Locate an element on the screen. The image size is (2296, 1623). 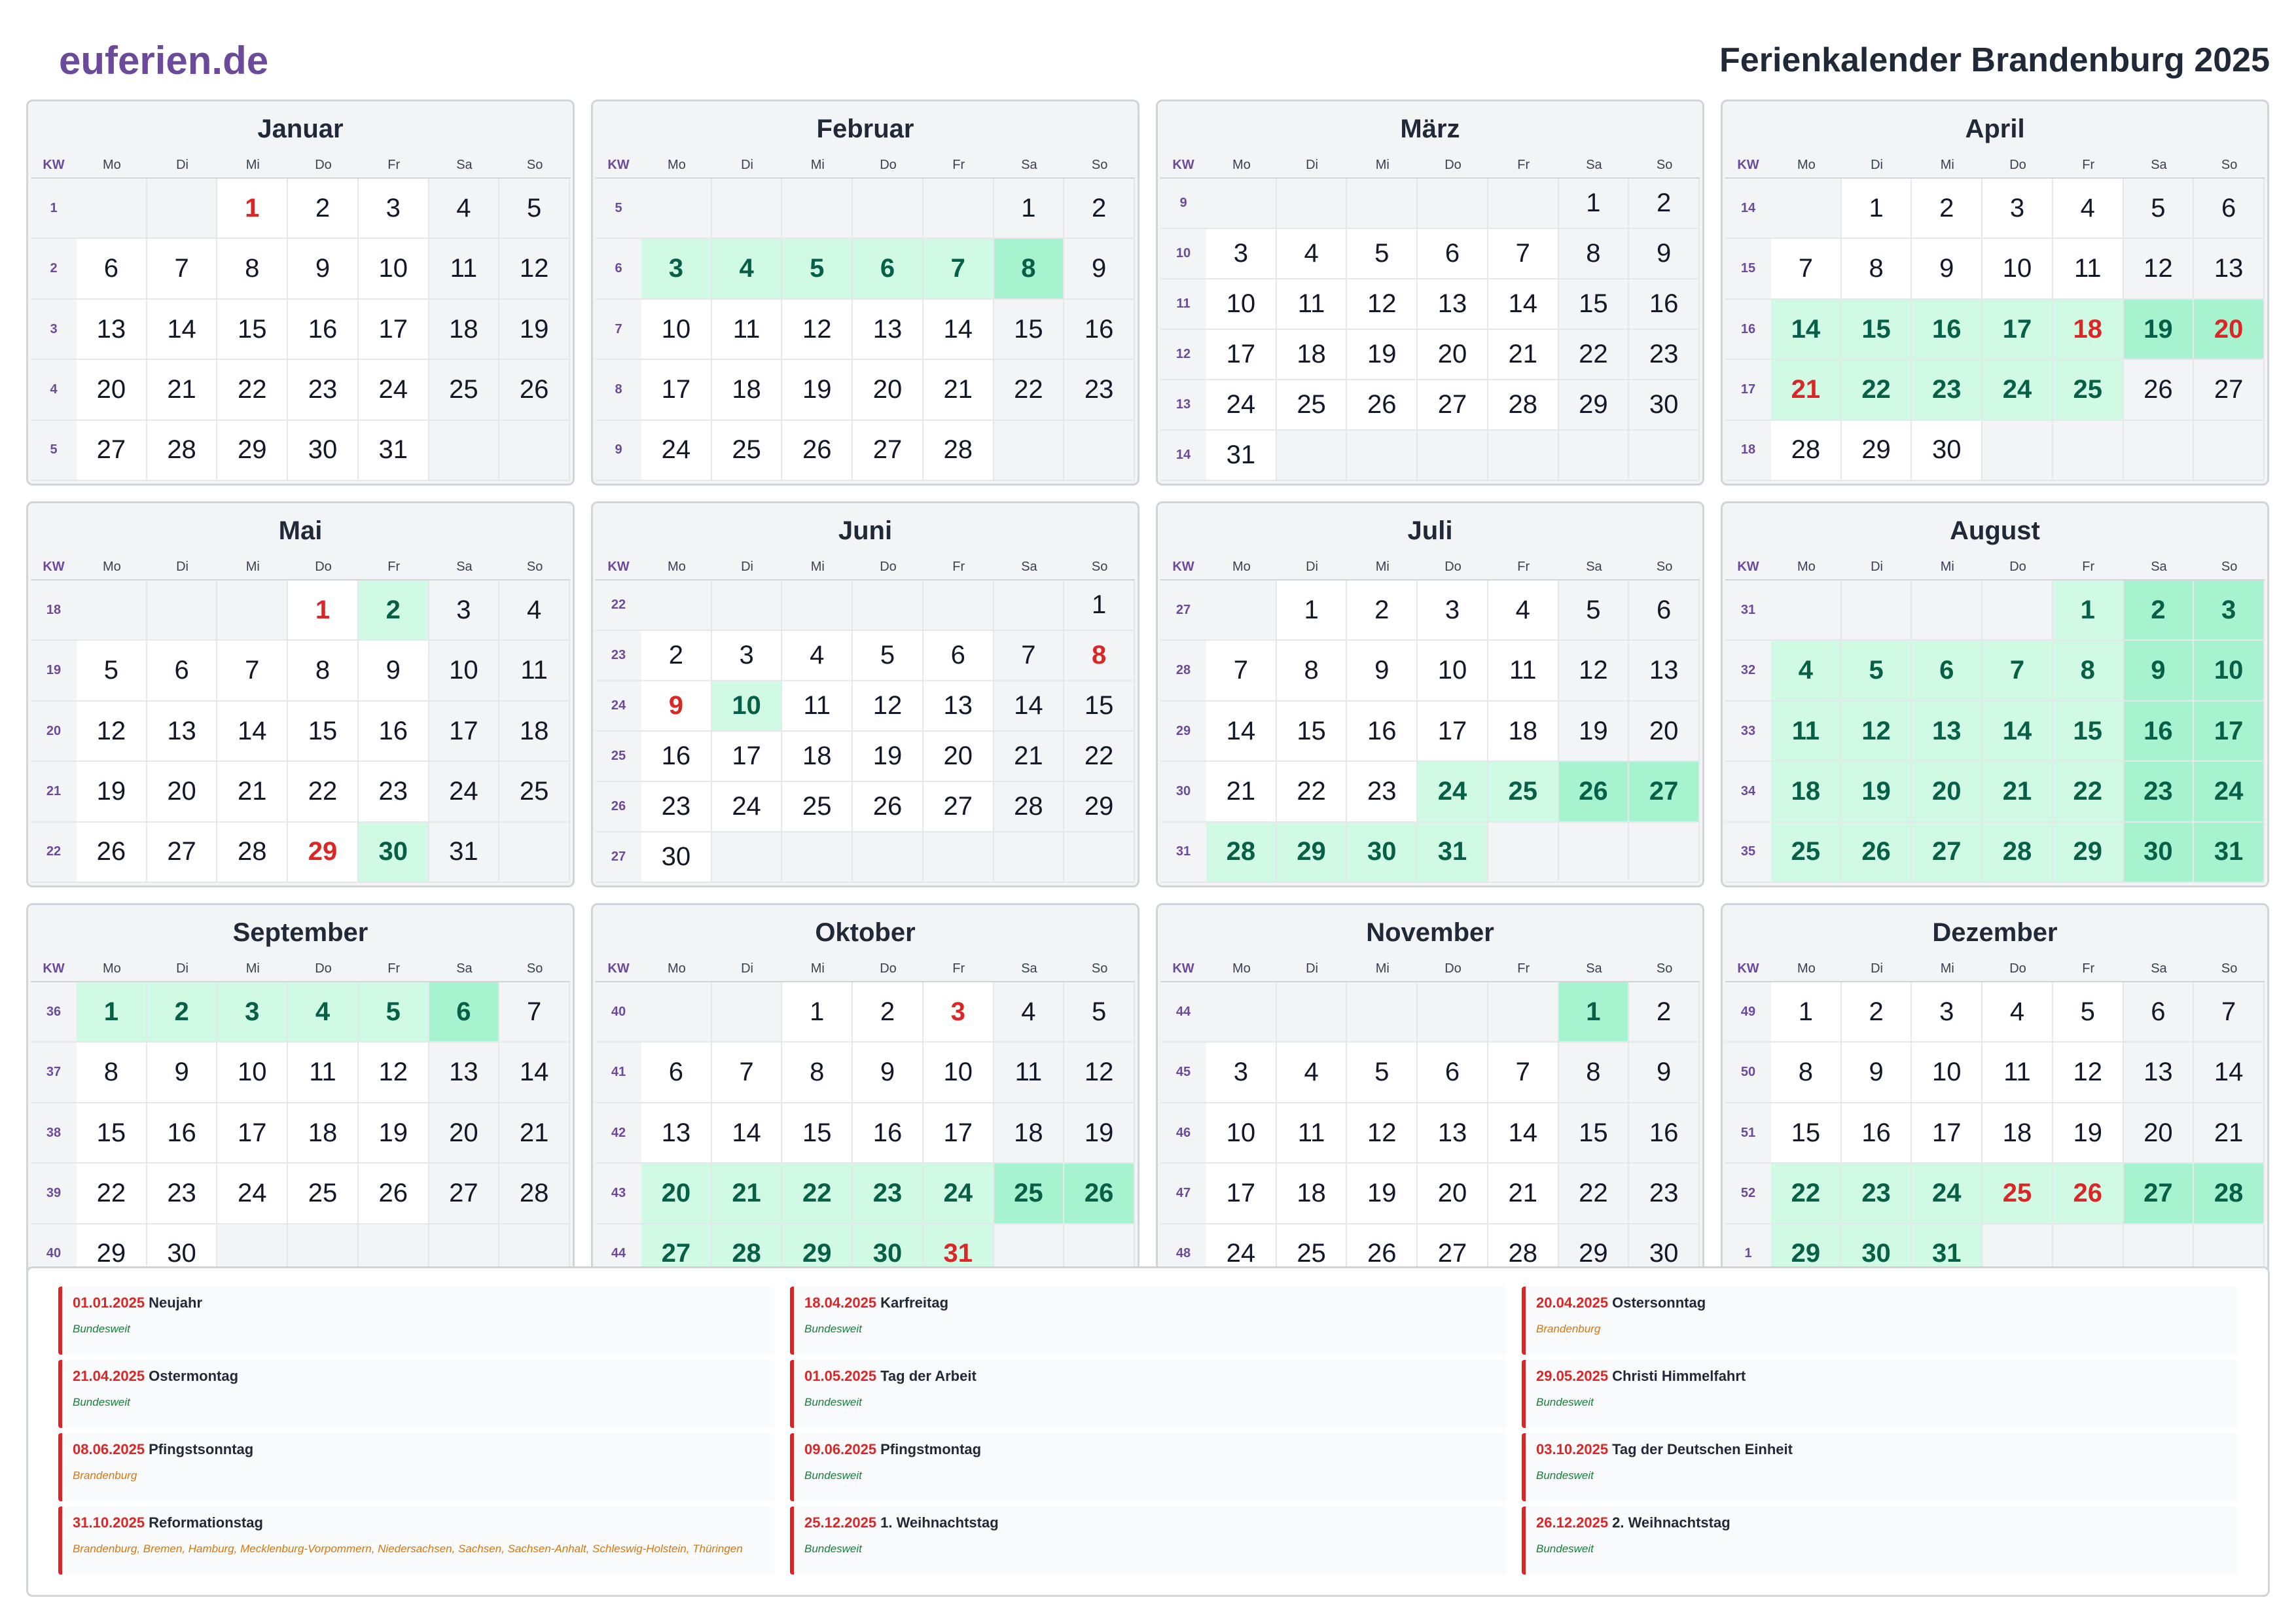
day-cell: 29 is located at coordinates (1594, 406).